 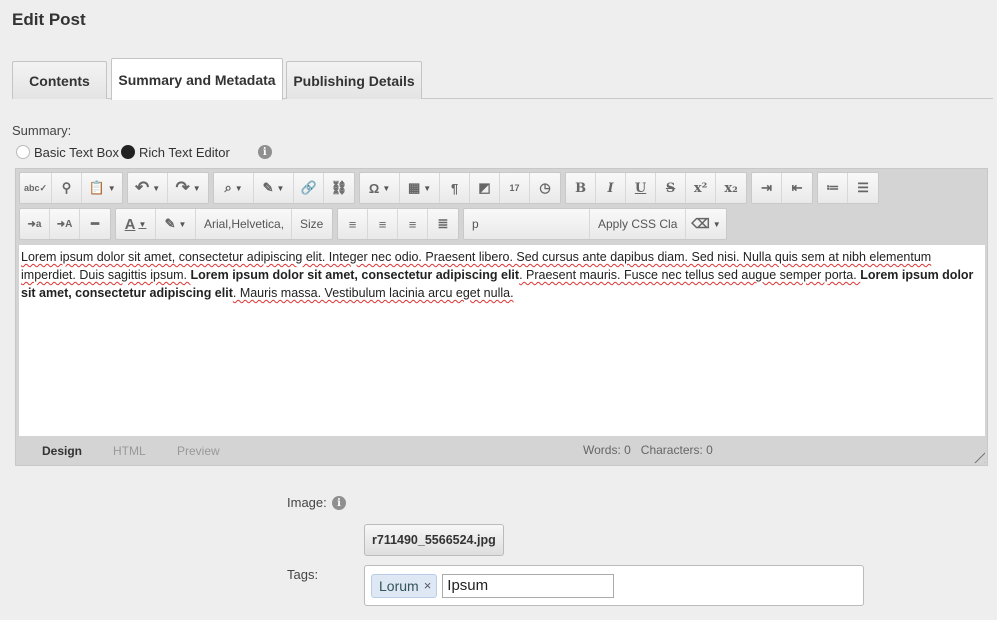 I want to click on tab-summary-and-metadata: Summary and Metadata, so click(x=197, y=79).